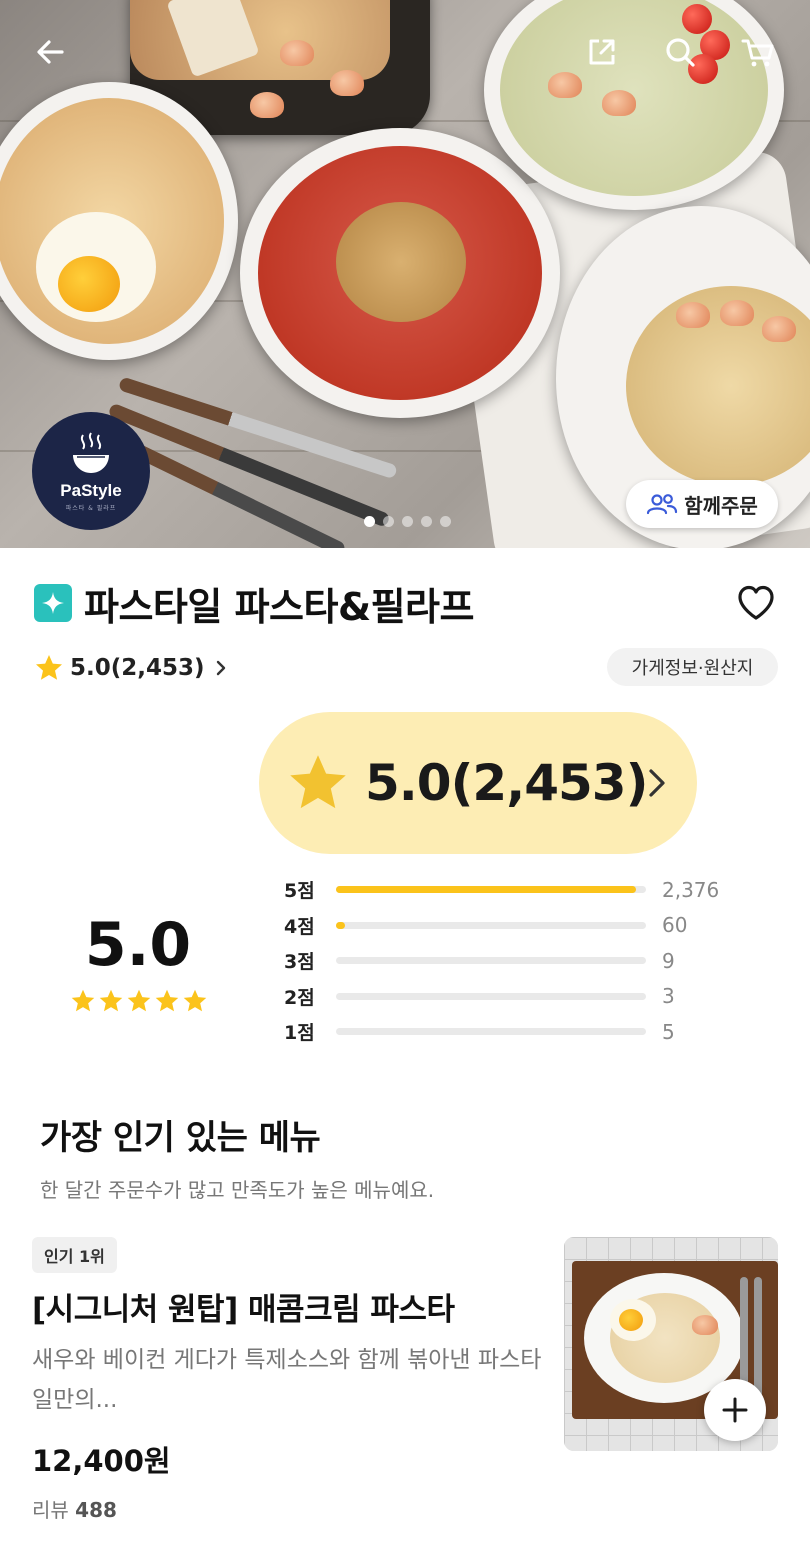  What do you see at coordinates (91, 508) in the screenshot?
I see `logo-subtext: 파스타 & 필라프` at bounding box center [91, 508].